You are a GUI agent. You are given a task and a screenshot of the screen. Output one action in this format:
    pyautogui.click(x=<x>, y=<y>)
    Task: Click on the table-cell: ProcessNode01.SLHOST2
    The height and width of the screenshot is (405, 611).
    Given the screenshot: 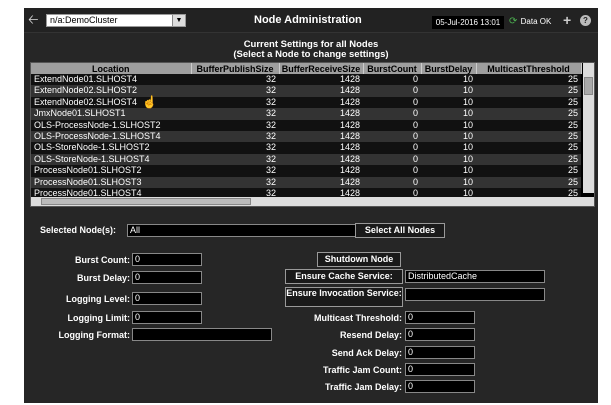 What is the action you would take?
    pyautogui.click(x=111, y=171)
    